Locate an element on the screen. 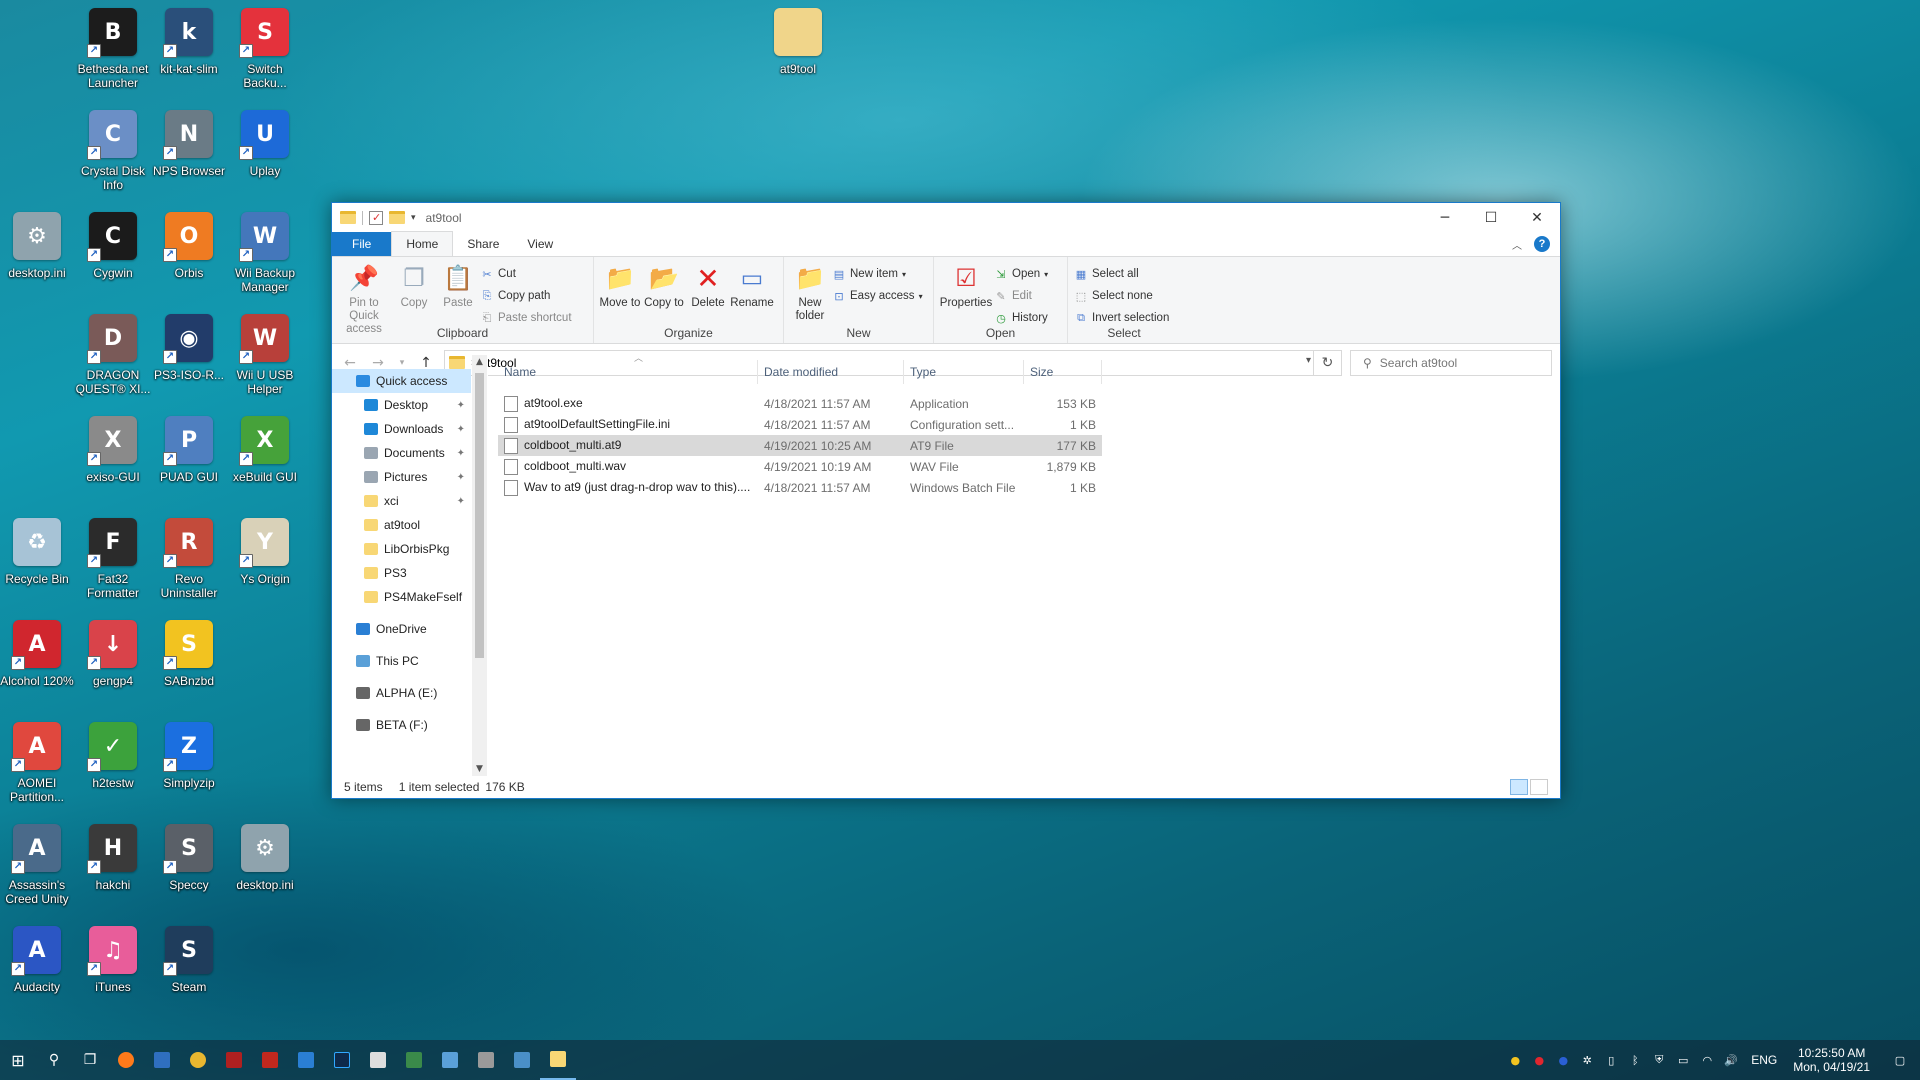 This screenshot has height=1080, width=1920. desktop-icon: S ↗ Steam is located at coordinates (189, 960).